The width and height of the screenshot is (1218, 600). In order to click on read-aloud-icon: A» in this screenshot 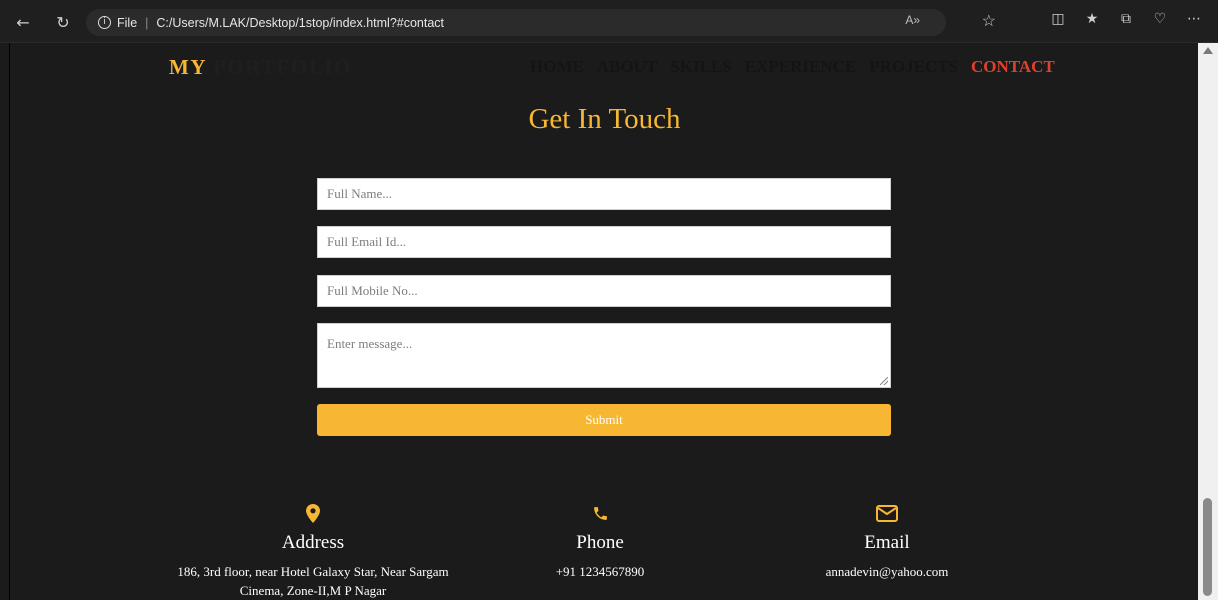, I will do `click(912, 20)`.